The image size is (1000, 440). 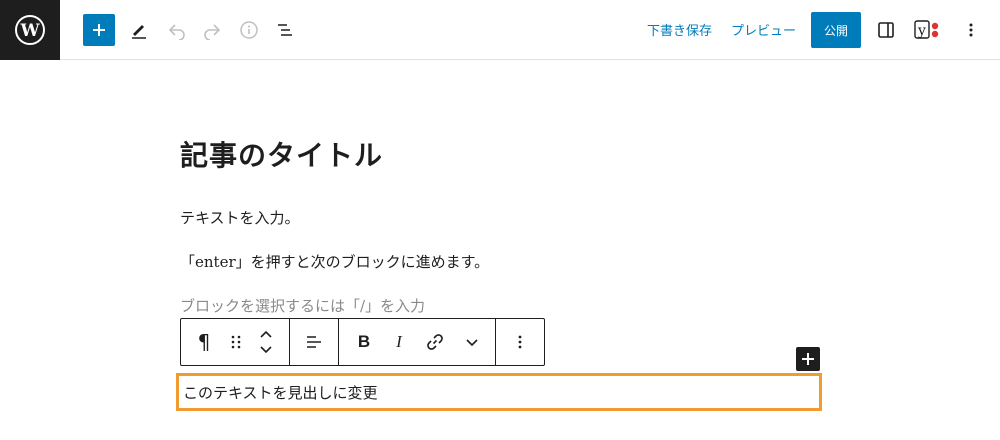 I want to click on save-draft-button: 下書き保存, so click(x=679, y=29).